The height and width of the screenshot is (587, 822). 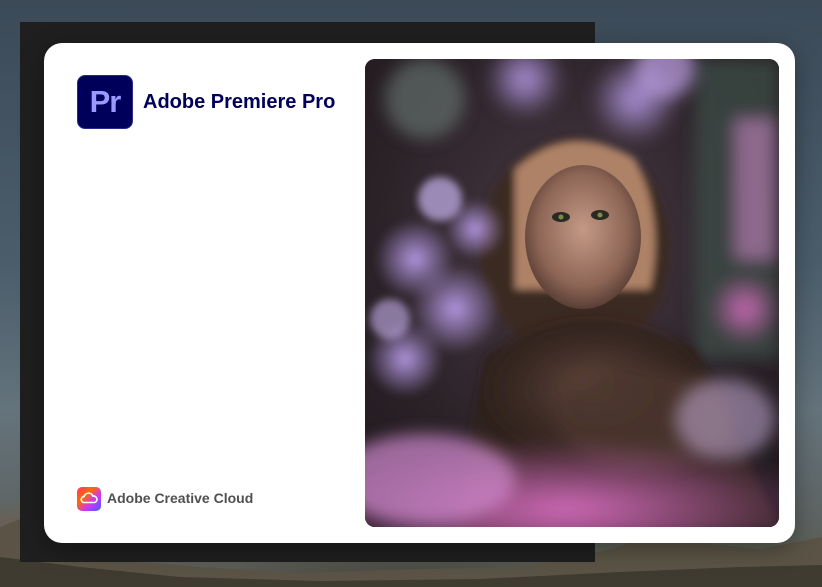 What do you see at coordinates (180, 498) in the screenshot?
I see `creative-cloud-label: Adobe Creative Cloud` at bounding box center [180, 498].